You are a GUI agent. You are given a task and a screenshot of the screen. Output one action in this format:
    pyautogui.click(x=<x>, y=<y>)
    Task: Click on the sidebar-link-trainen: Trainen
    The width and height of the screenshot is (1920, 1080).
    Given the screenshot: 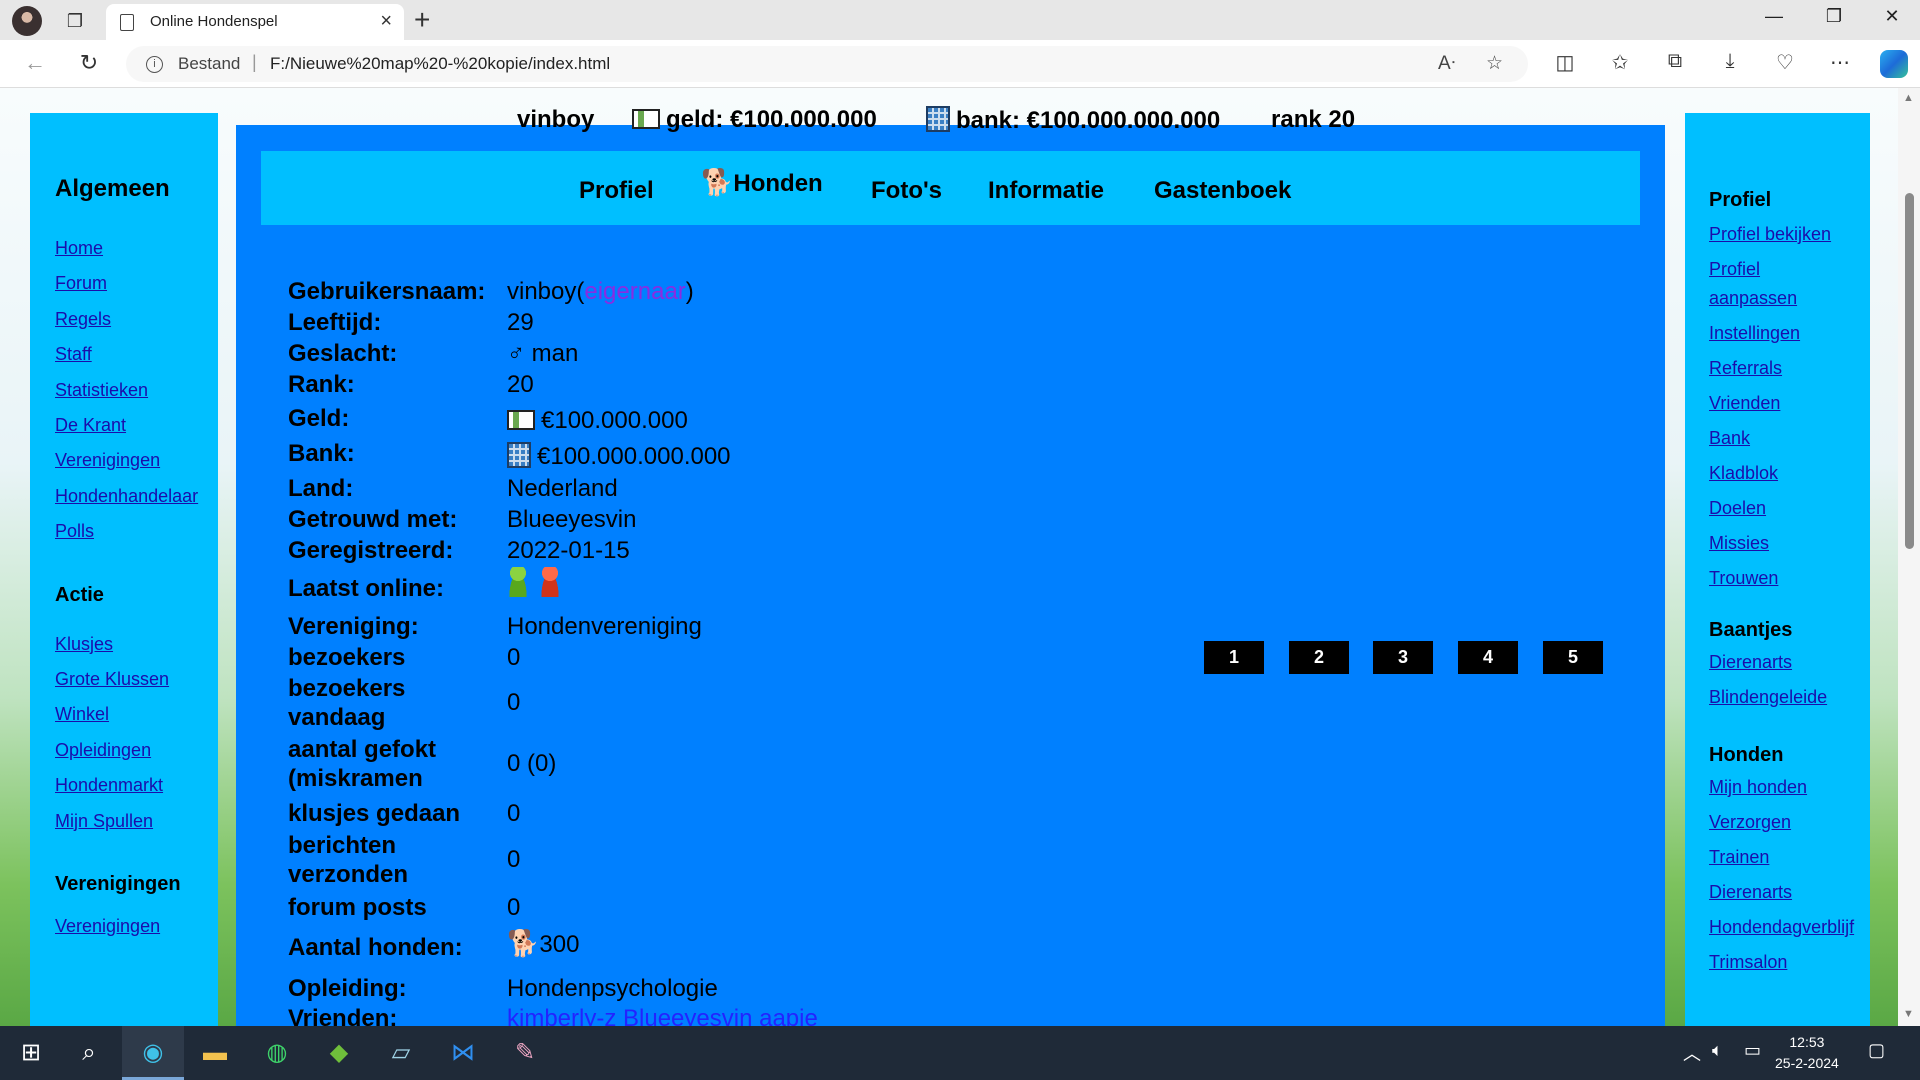 What is the action you would take?
    pyautogui.click(x=1789, y=857)
    